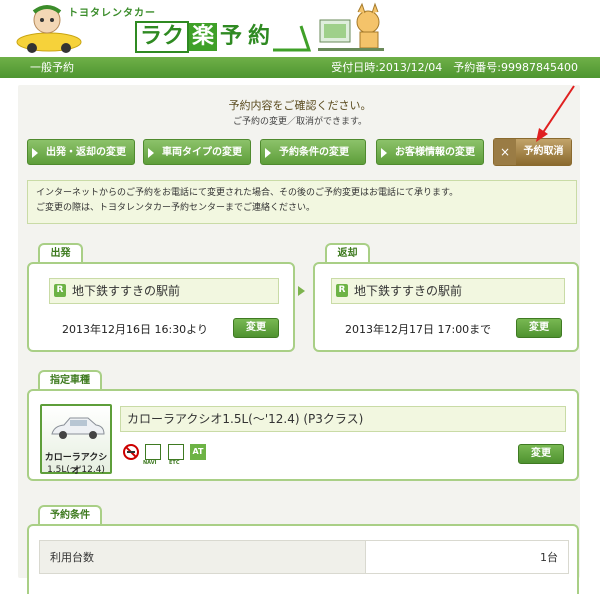 The height and width of the screenshot is (594, 600). Describe the element at coordinates (454, 67) in the screenshot. I see `reservation-info: 受付日時:2013/12/04 予約番号:99987845400` at that location.